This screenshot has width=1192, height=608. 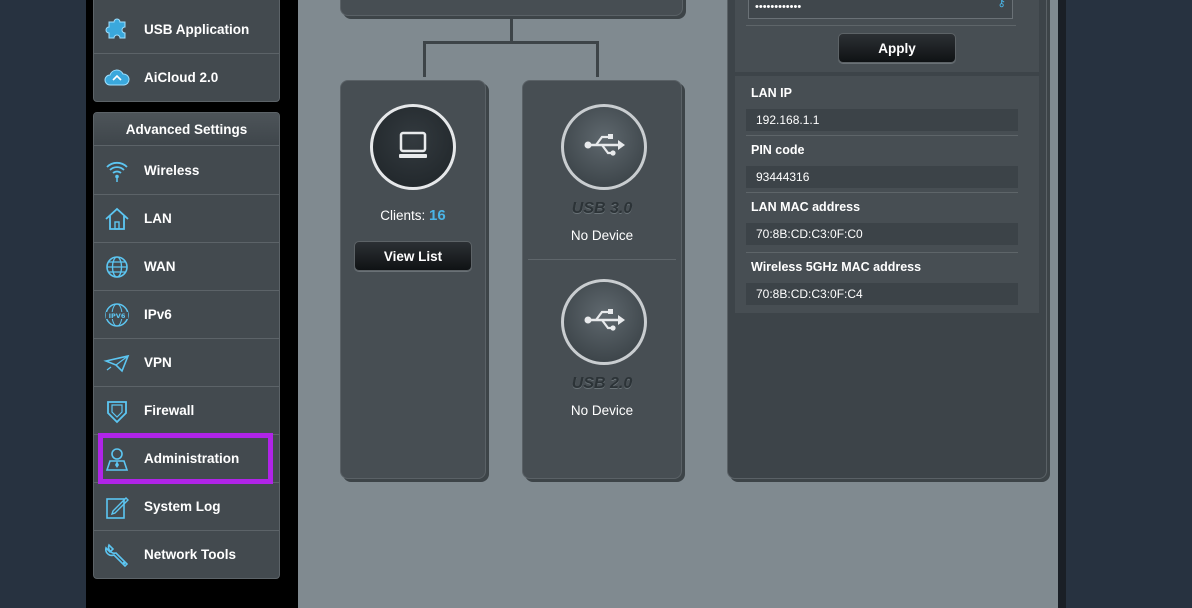 I want to click on usb2-status-text: No Device, so click(x=602, y=410).